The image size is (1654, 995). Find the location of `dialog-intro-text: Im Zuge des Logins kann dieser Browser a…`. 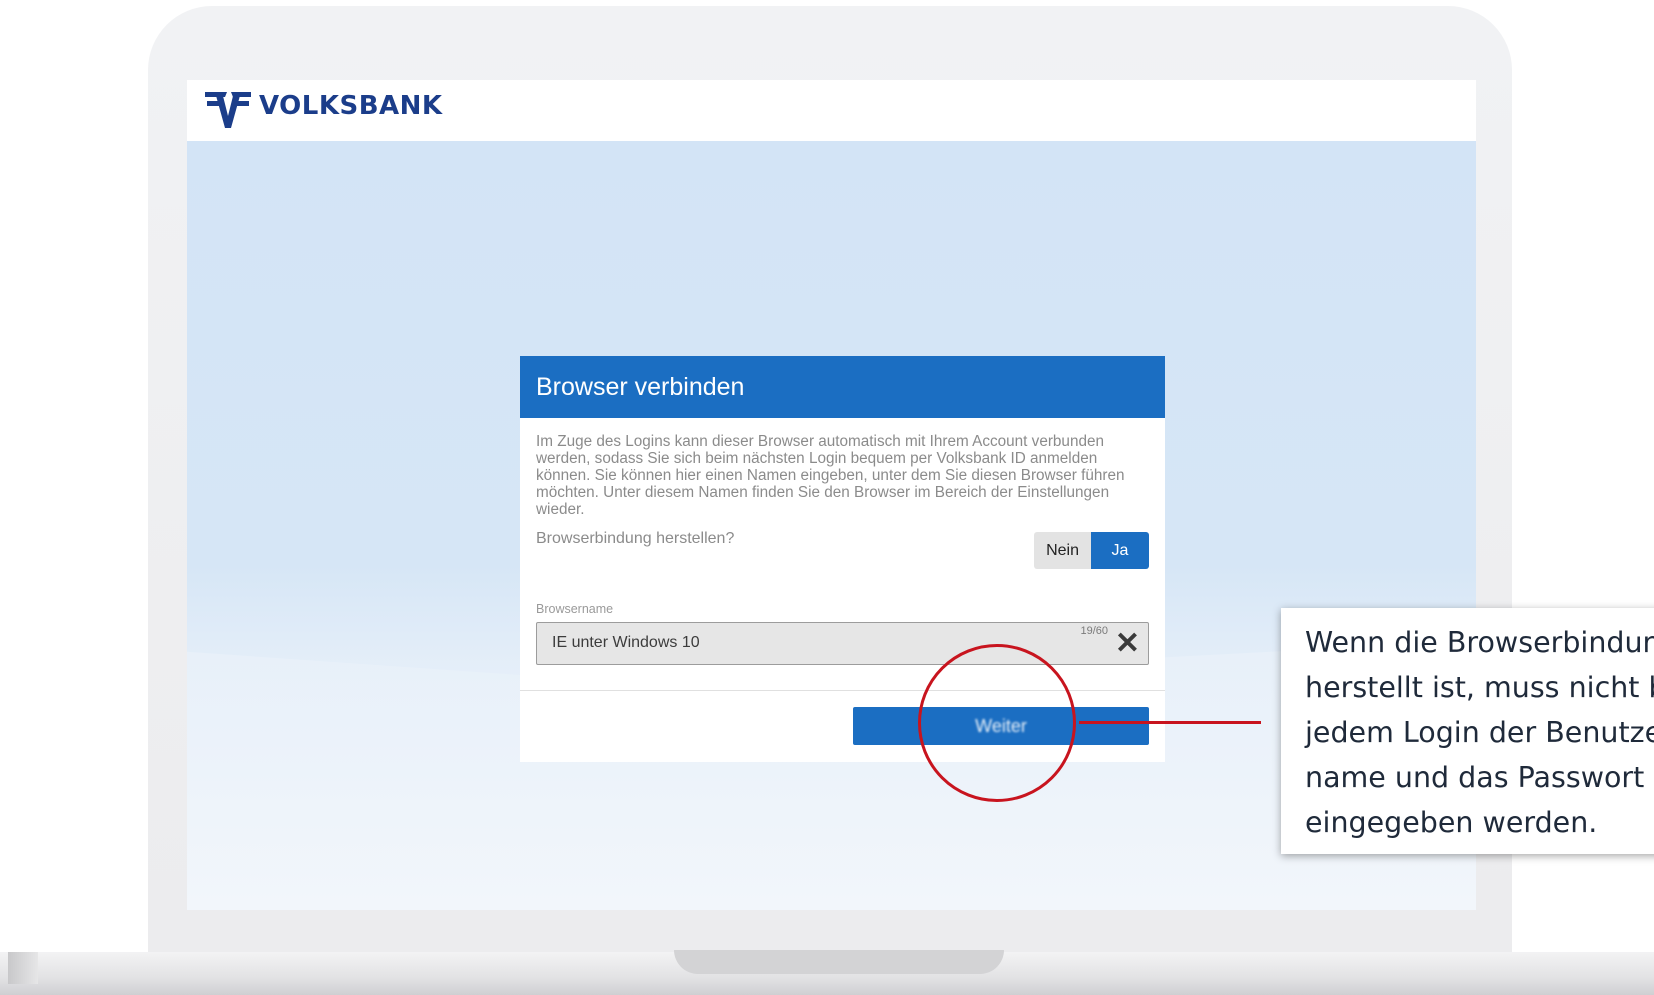

dialog-intro-text: Im Zuge des Logins kann dieser Browser a… is located at coordinates (830, 475).